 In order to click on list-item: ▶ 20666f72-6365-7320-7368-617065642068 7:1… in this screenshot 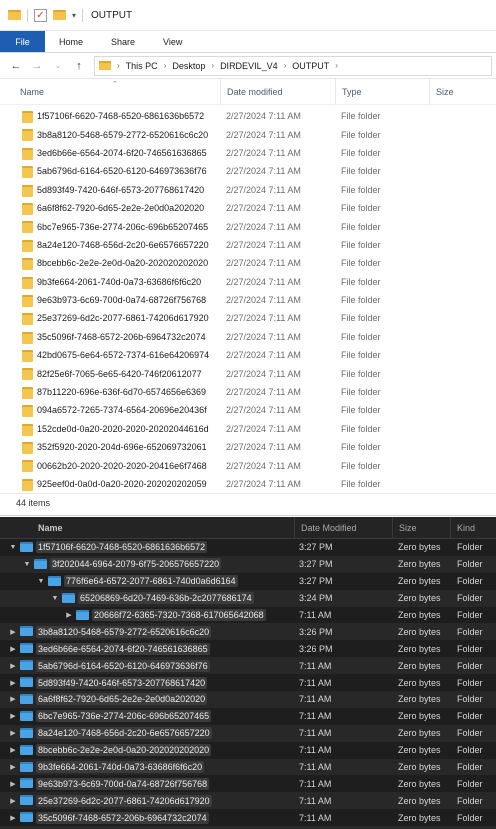, I will do `click(248, 615)`.